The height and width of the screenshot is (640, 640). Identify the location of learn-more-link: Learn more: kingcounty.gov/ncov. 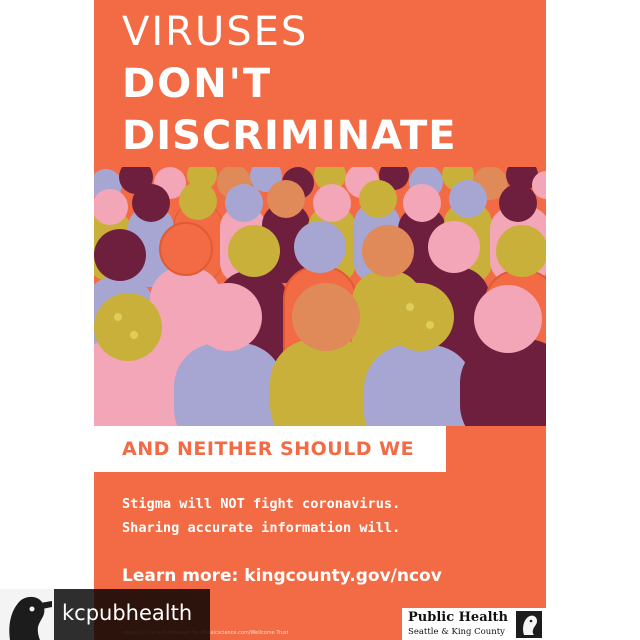
(282, 576).